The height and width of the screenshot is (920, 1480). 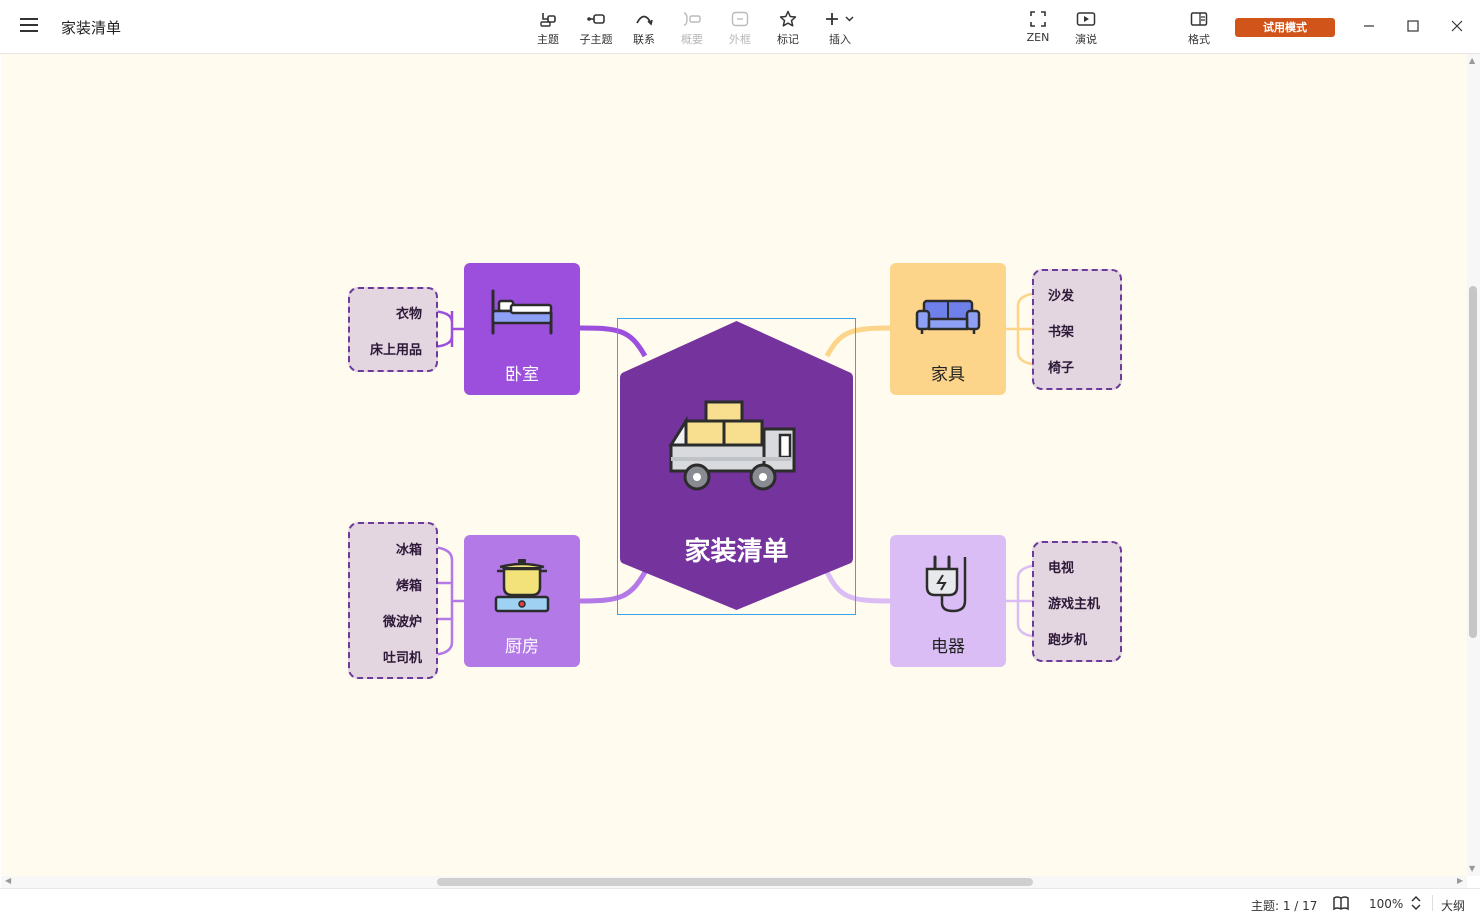 What do you see at coordinates (522, 312) in the screenshot?
I see `bed-icon` at bounding box center [522, 312].